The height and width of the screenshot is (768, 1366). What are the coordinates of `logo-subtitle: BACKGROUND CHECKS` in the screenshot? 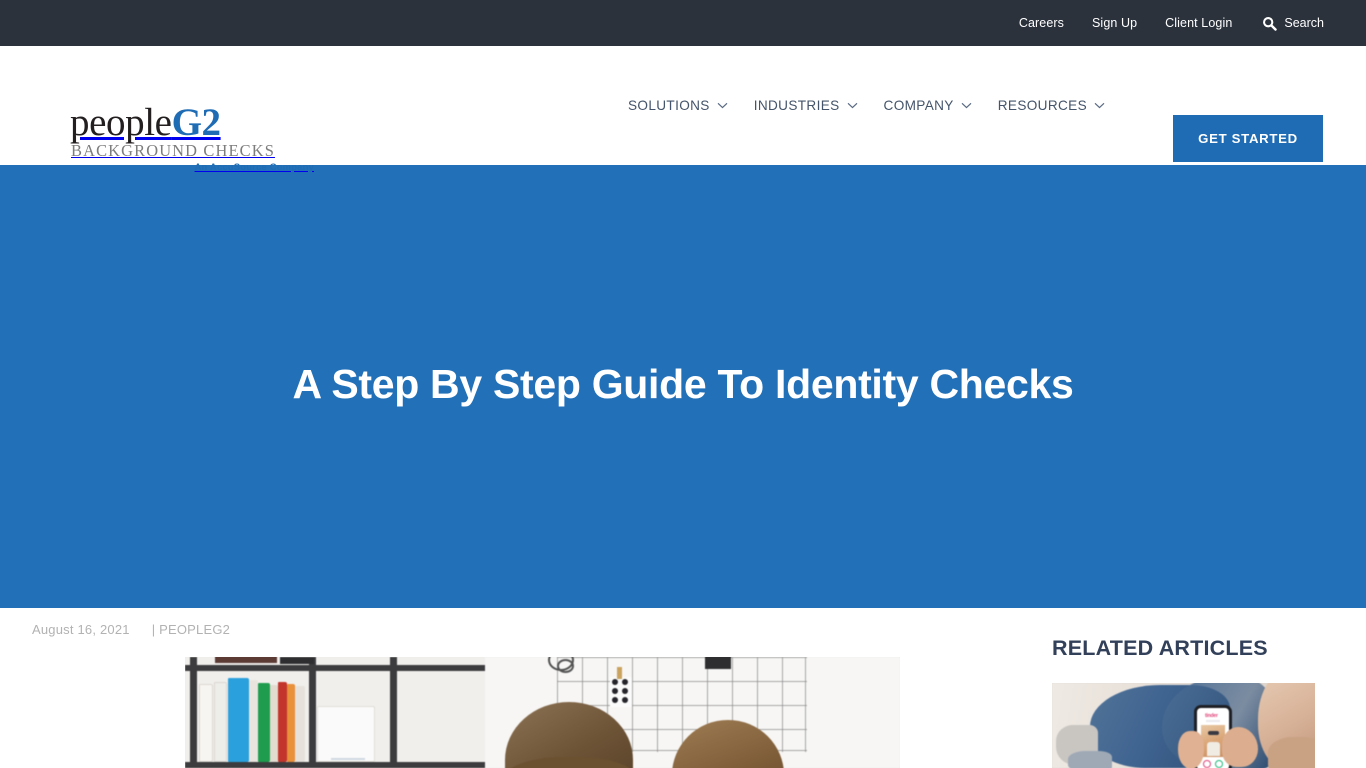 It's located at (173, 150).